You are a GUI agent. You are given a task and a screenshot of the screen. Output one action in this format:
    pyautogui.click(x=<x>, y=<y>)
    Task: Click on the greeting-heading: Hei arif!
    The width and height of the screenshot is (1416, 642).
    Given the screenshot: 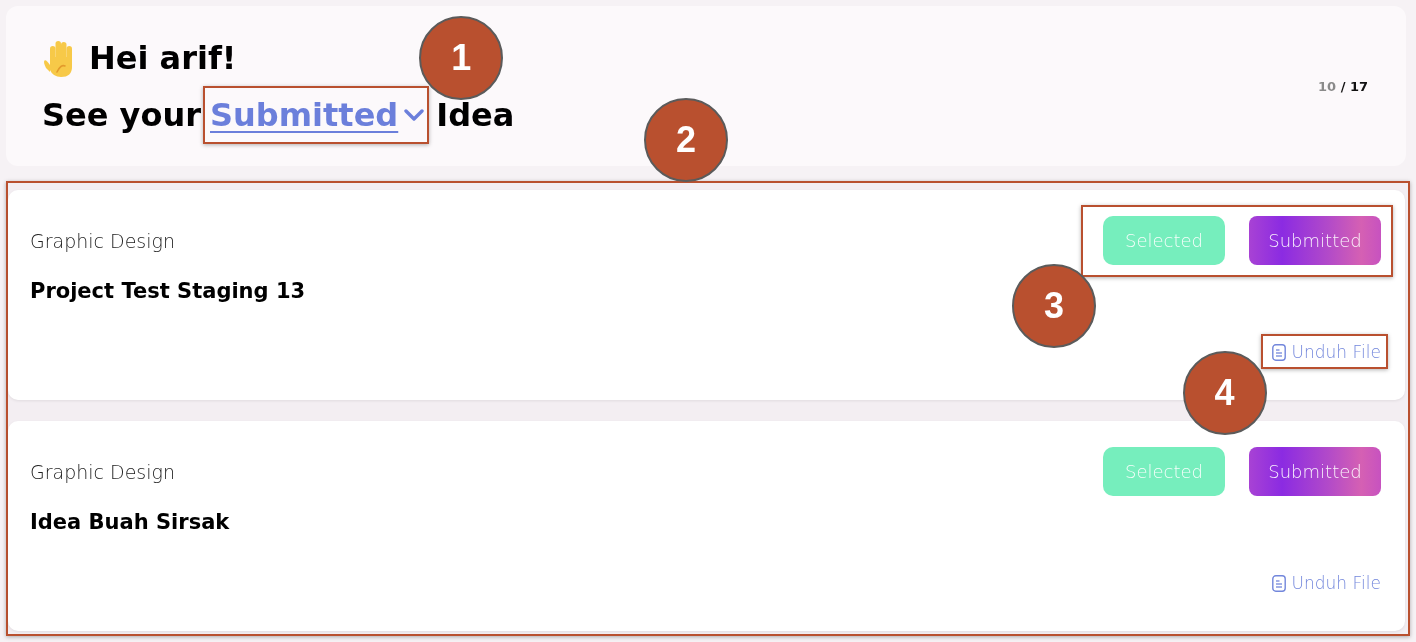 What is the action you would take?
    pyautogui.click(x=163, y=58)
    